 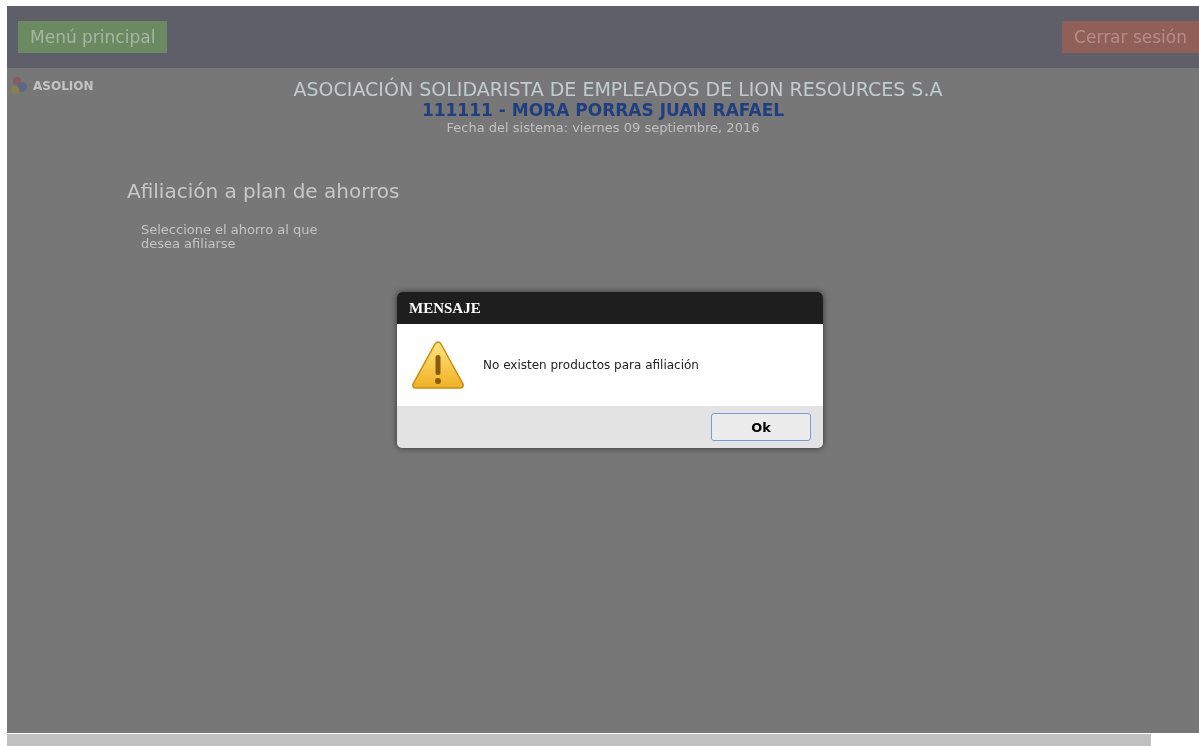 What do you see at coordinates (603, 110) in the screenshot?
I see `user-name: 111111 - MORA PORRAS JUAN RAFAEL` at bounding box center [603, 110].